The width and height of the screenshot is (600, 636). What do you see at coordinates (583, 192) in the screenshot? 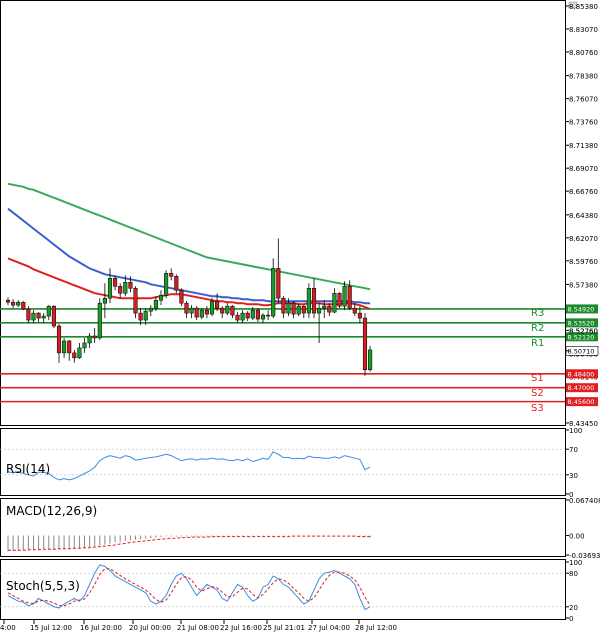
I see `price-y-tick-label: 8.66760` at bounding box center [583, 192].